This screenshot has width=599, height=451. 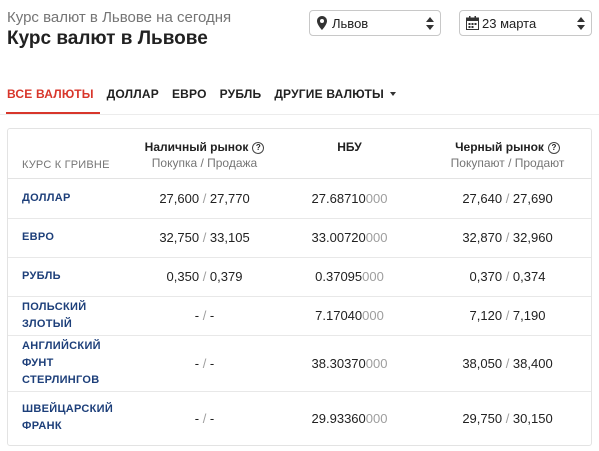 What do you see at coordinates (204, 238) in the screenshot?
I see `cash-rate: 32,750 / 33,105` at bounding box center [204, 238].